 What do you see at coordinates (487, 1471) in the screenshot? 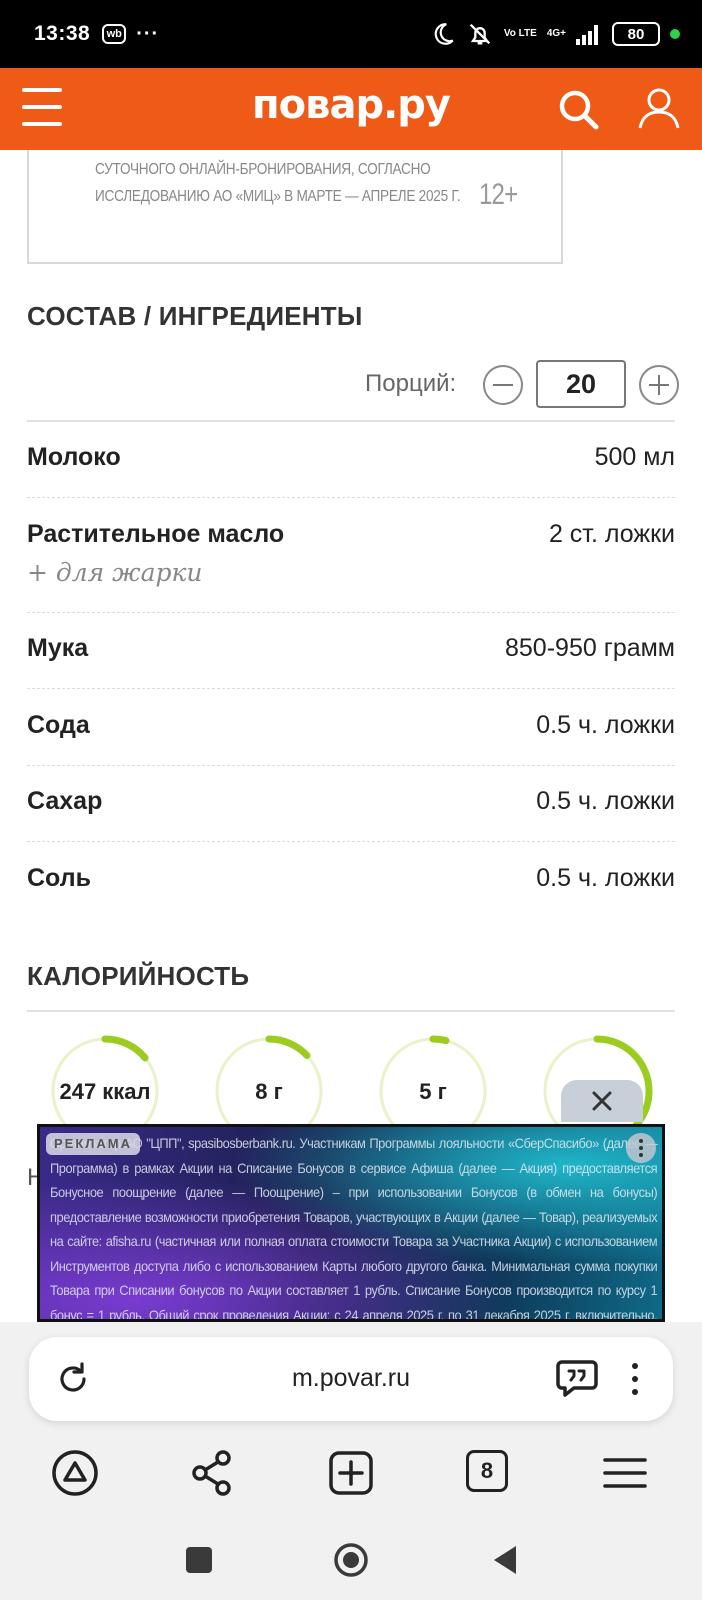
I see `tabs-icon: 8` at bounding box center [487, 1471].